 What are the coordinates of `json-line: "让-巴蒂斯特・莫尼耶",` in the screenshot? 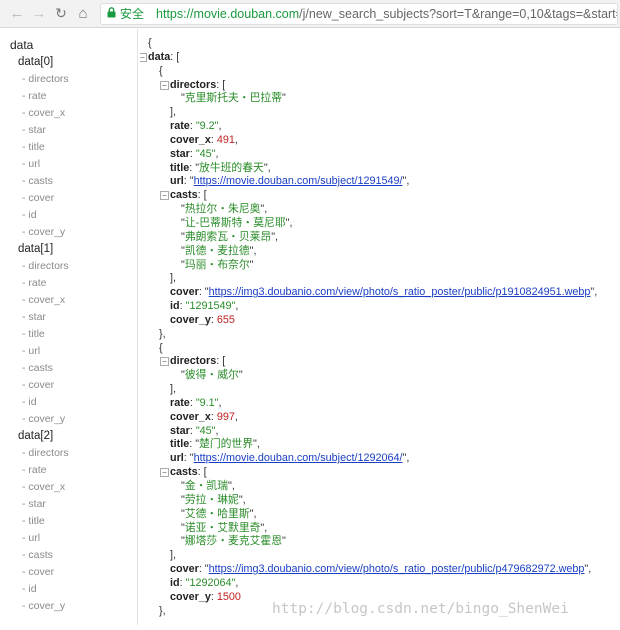 It's located at (380, 224).